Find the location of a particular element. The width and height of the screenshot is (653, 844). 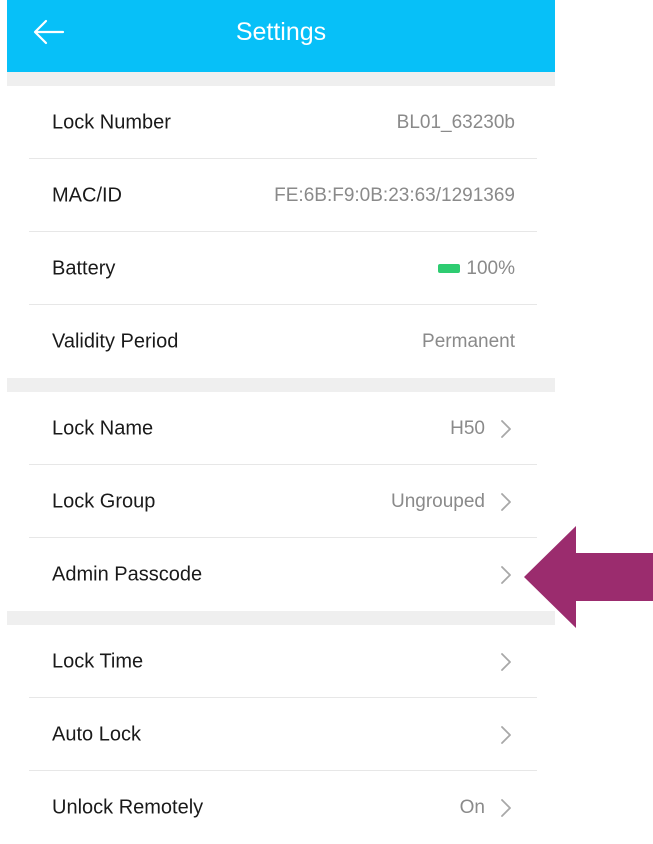

mac-id-row: MAC/ID FE:6B:F9:0B:23:63/1291369 is located at coordinates (281, 195).